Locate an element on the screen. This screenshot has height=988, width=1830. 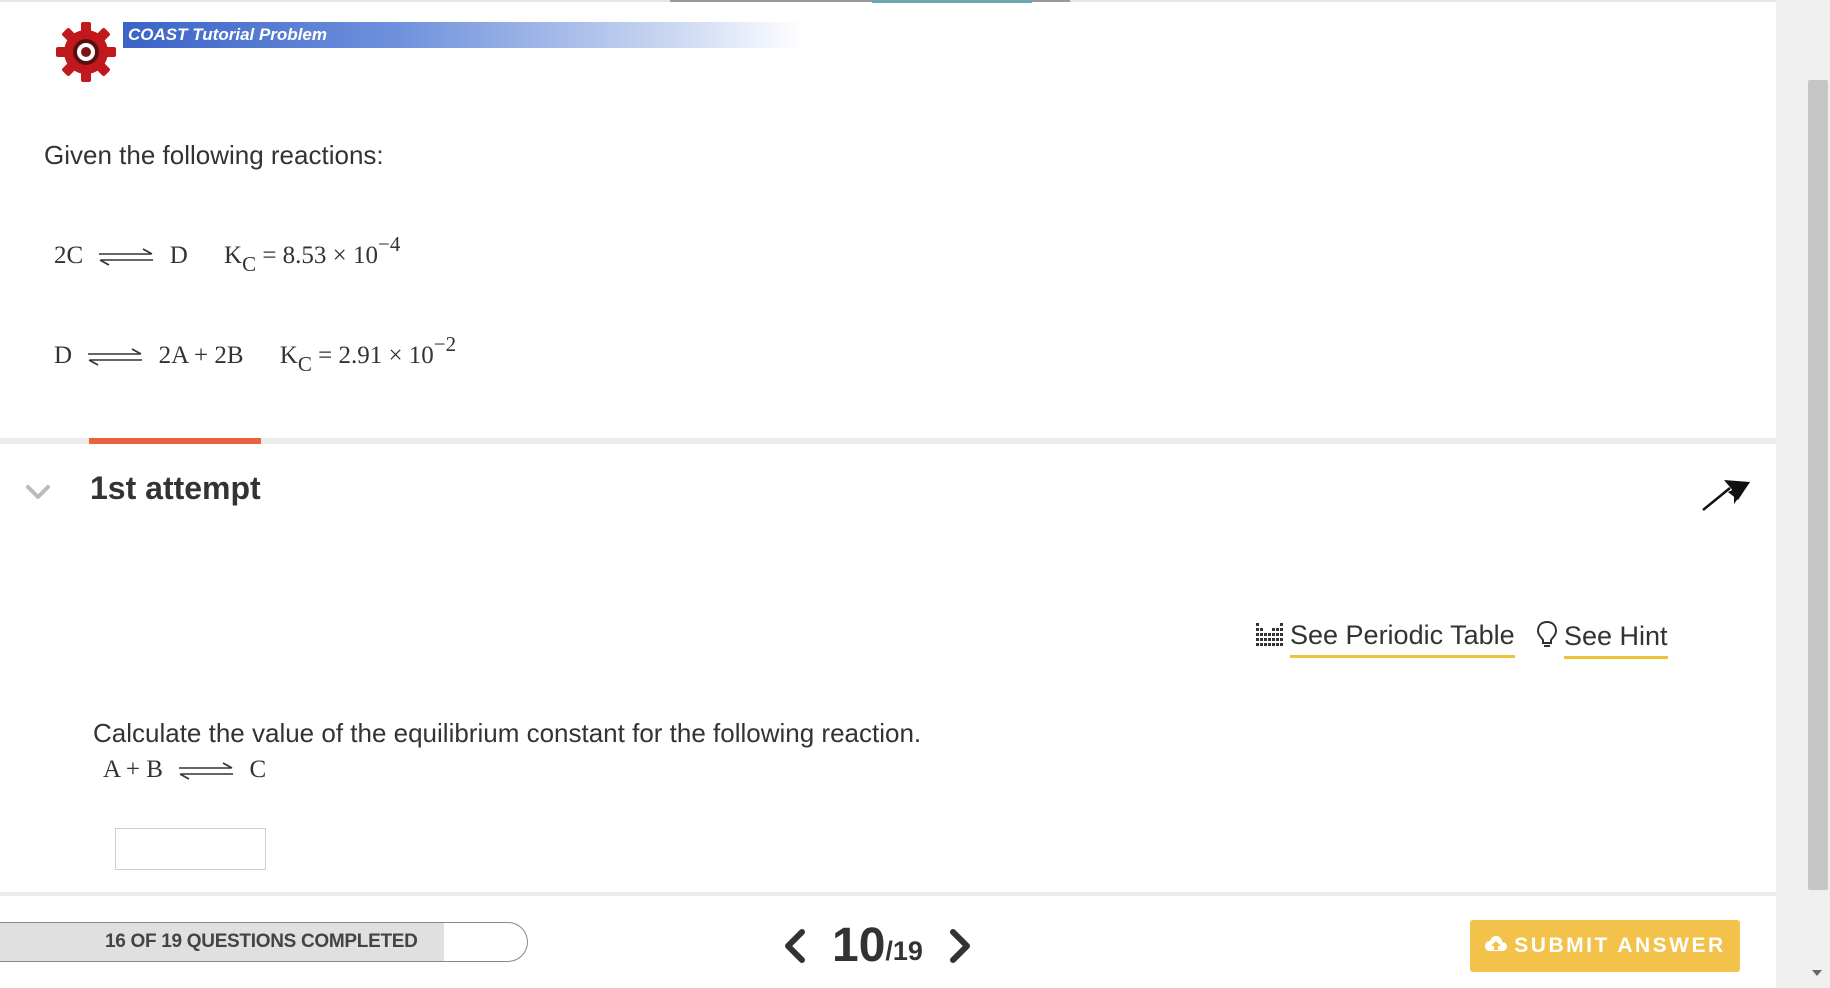
current-question-number: 10 is located at coordinates (859, 945).